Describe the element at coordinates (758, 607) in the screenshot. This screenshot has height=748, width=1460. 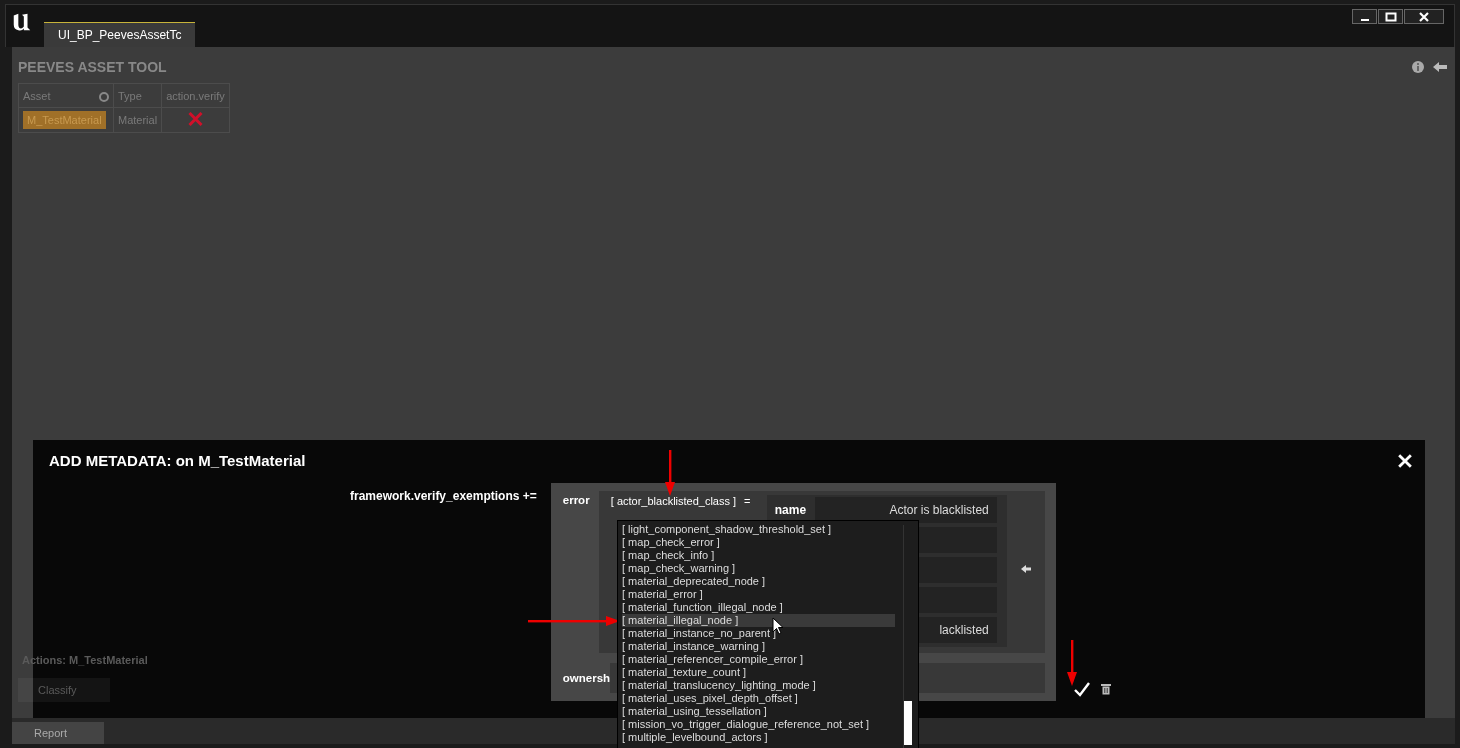
I see `dropdown-item: [ material_function_illegal_node ]` at that location.